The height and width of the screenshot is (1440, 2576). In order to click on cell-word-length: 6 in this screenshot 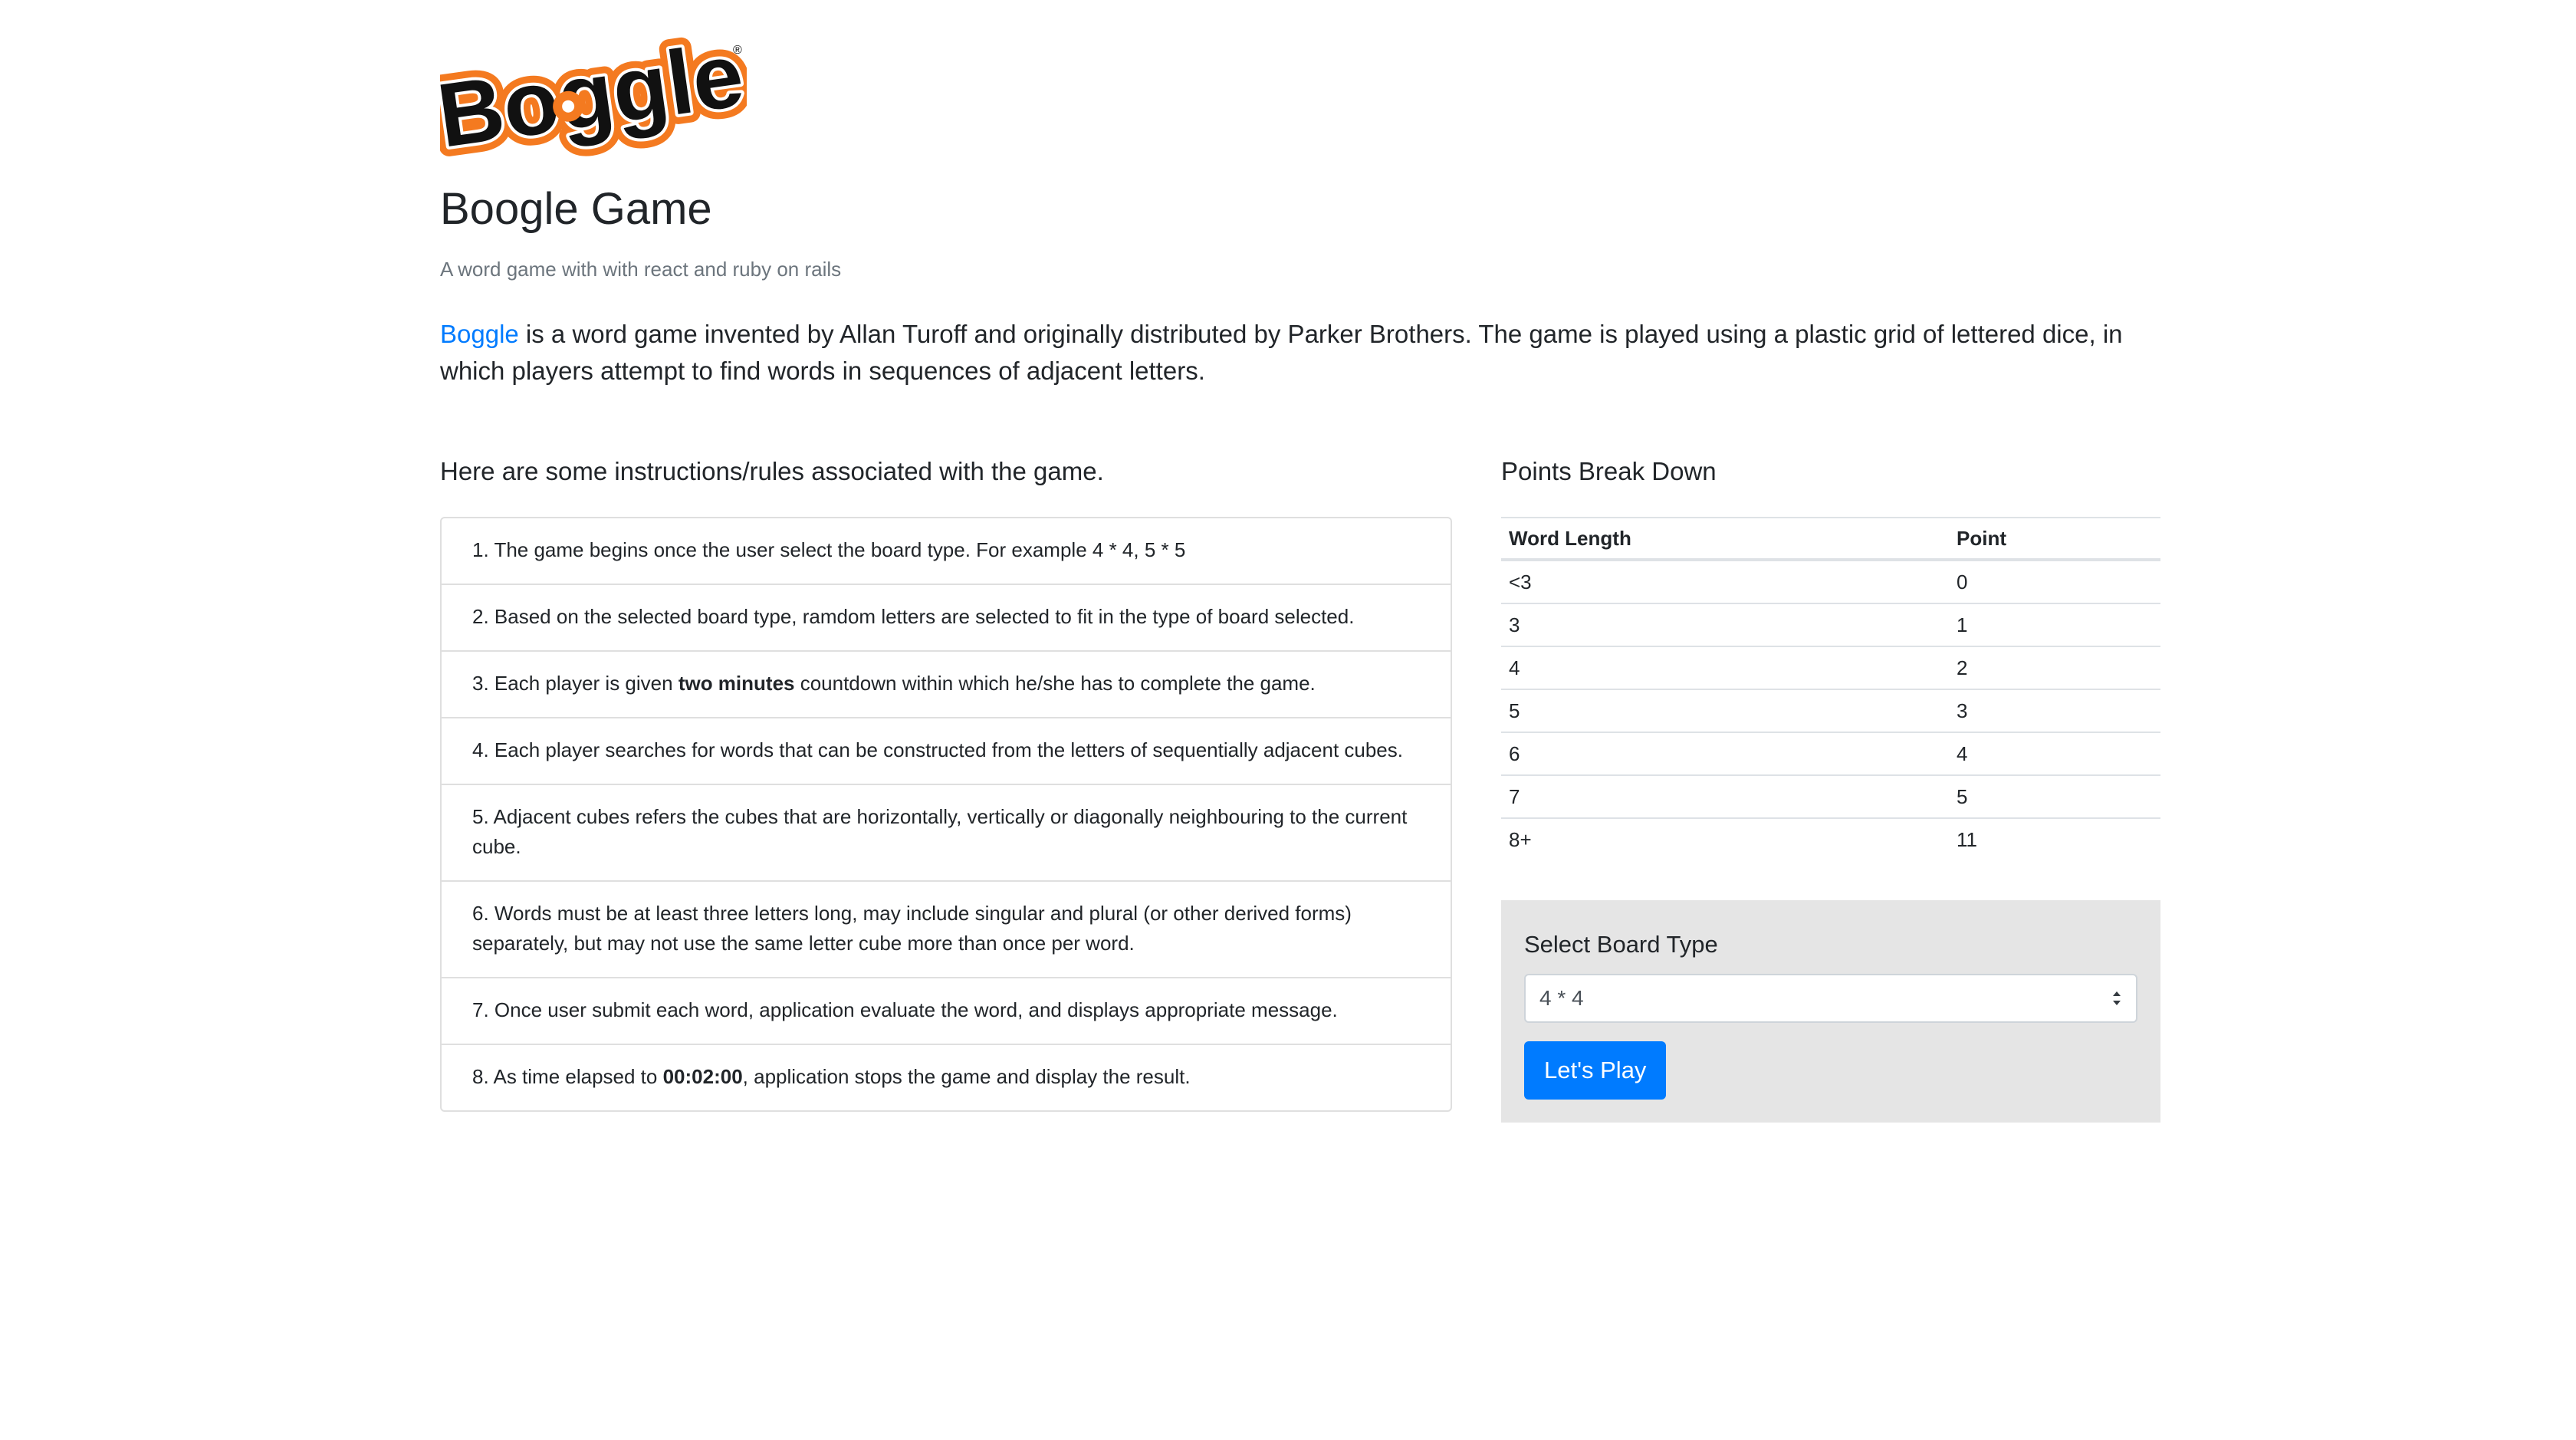, I will do `click(1725, 753)`.